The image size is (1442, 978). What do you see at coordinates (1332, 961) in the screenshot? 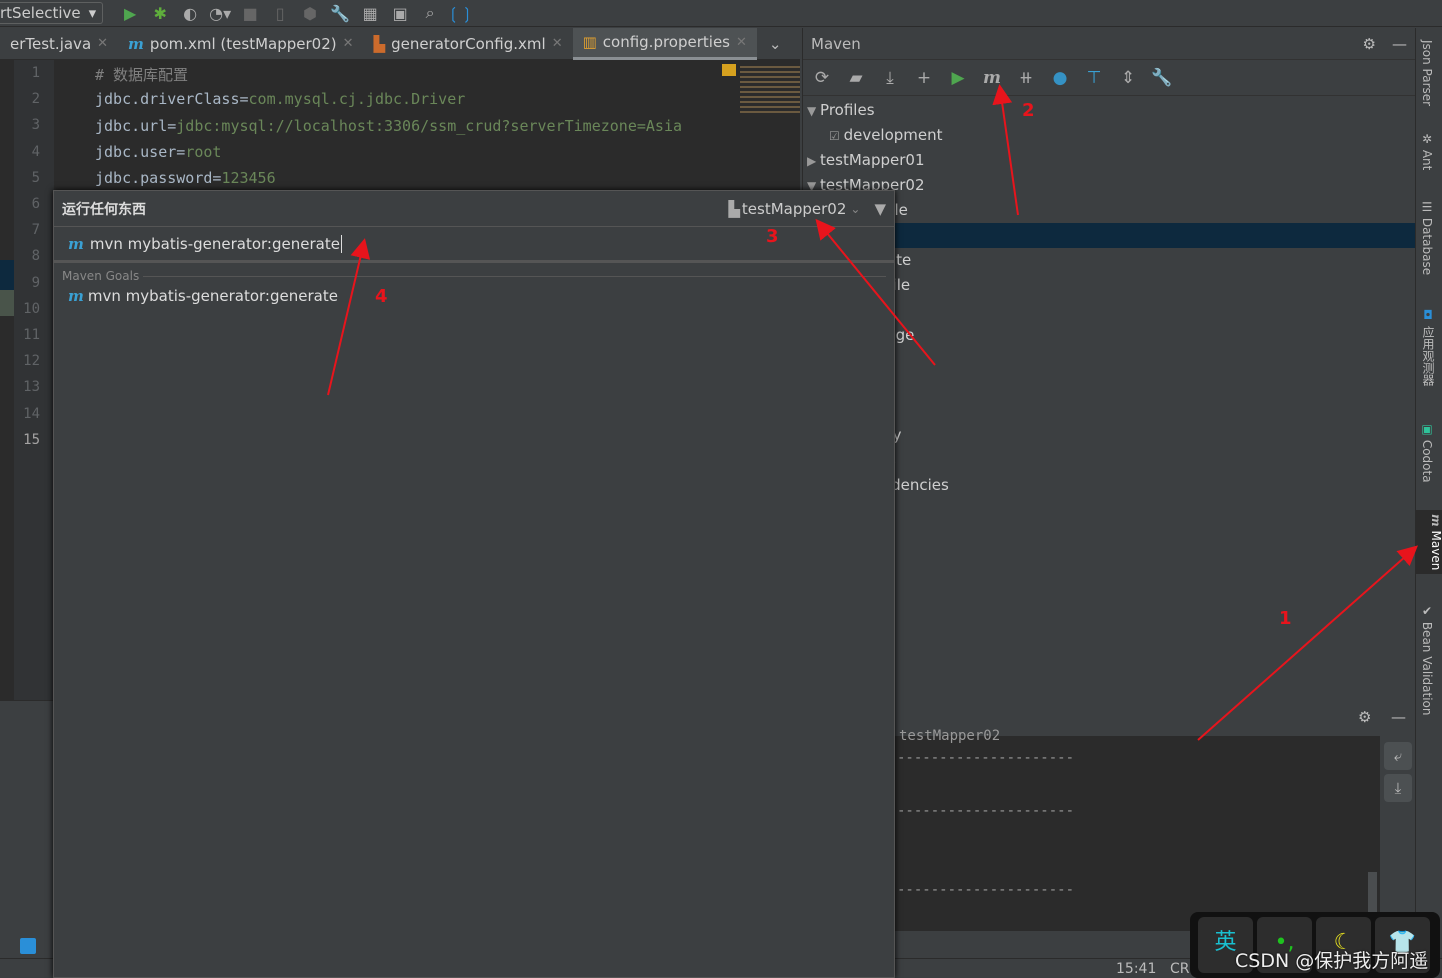
I see `watermark: CSDN @保护我方阿遥` at bounding box center [1332, 961].